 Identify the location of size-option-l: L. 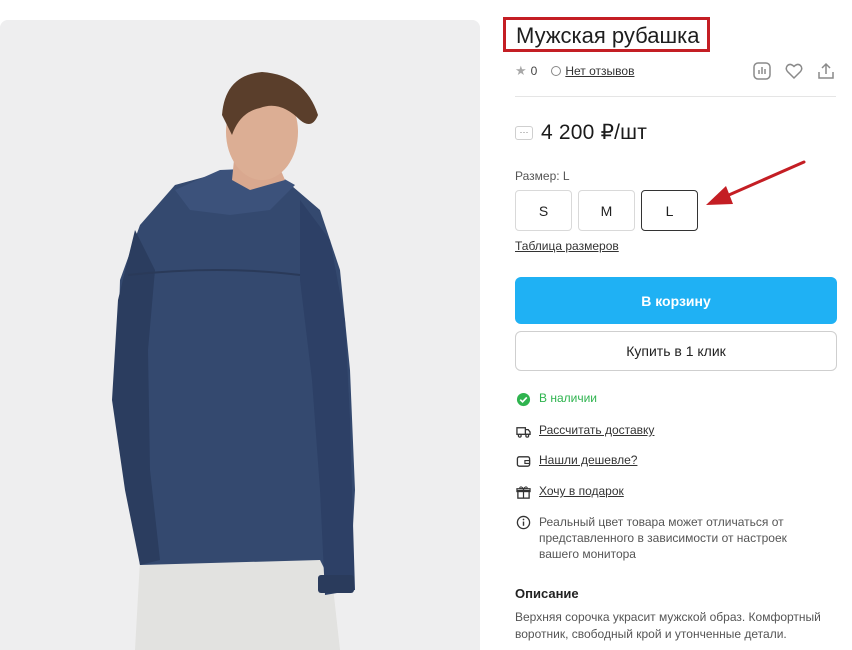
(669, 210).